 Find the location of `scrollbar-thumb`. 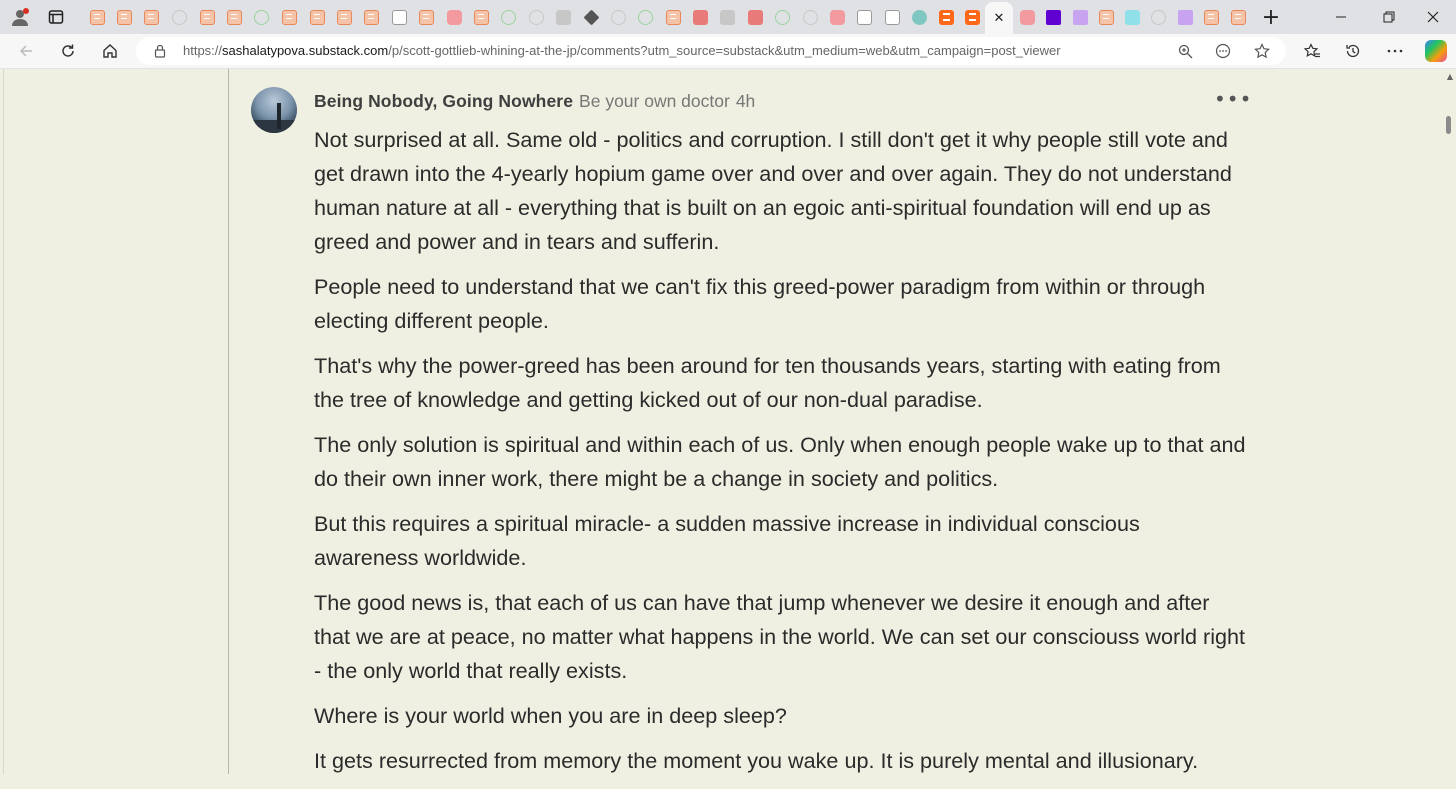

scrollbar-thumb is located at coordinates (1448, 125).